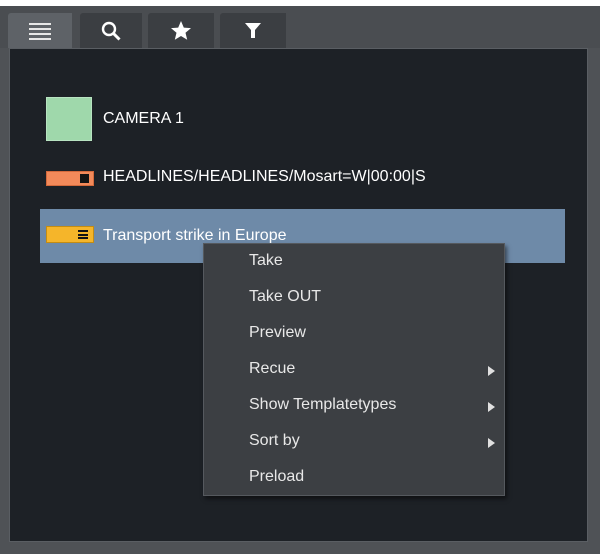  I want to click on item-label: HEADLINES/HEADLINES/Mosart=W|00:00|S, so click(264, 176).